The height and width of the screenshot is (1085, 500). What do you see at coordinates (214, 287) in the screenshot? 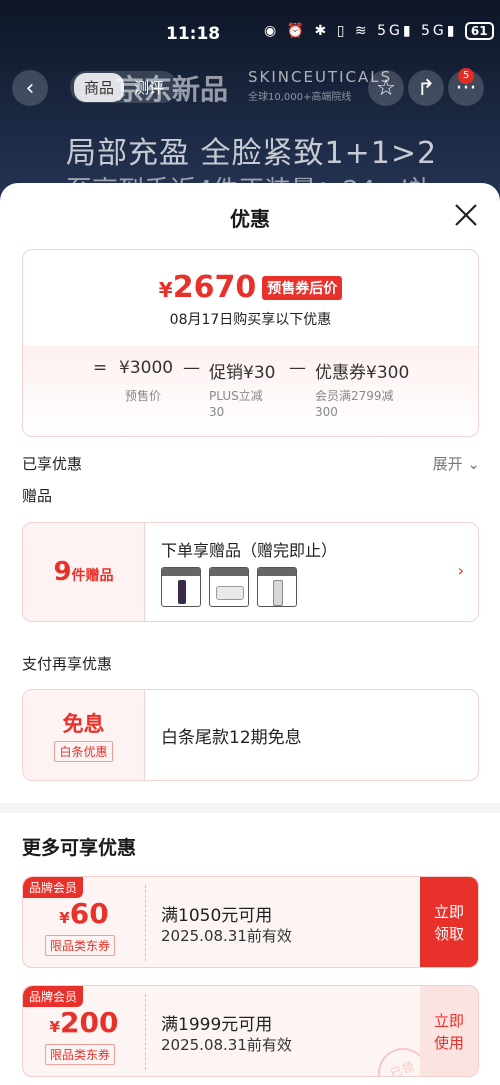
I see `final-price-value: 2670` at bounding box center [214, 287].